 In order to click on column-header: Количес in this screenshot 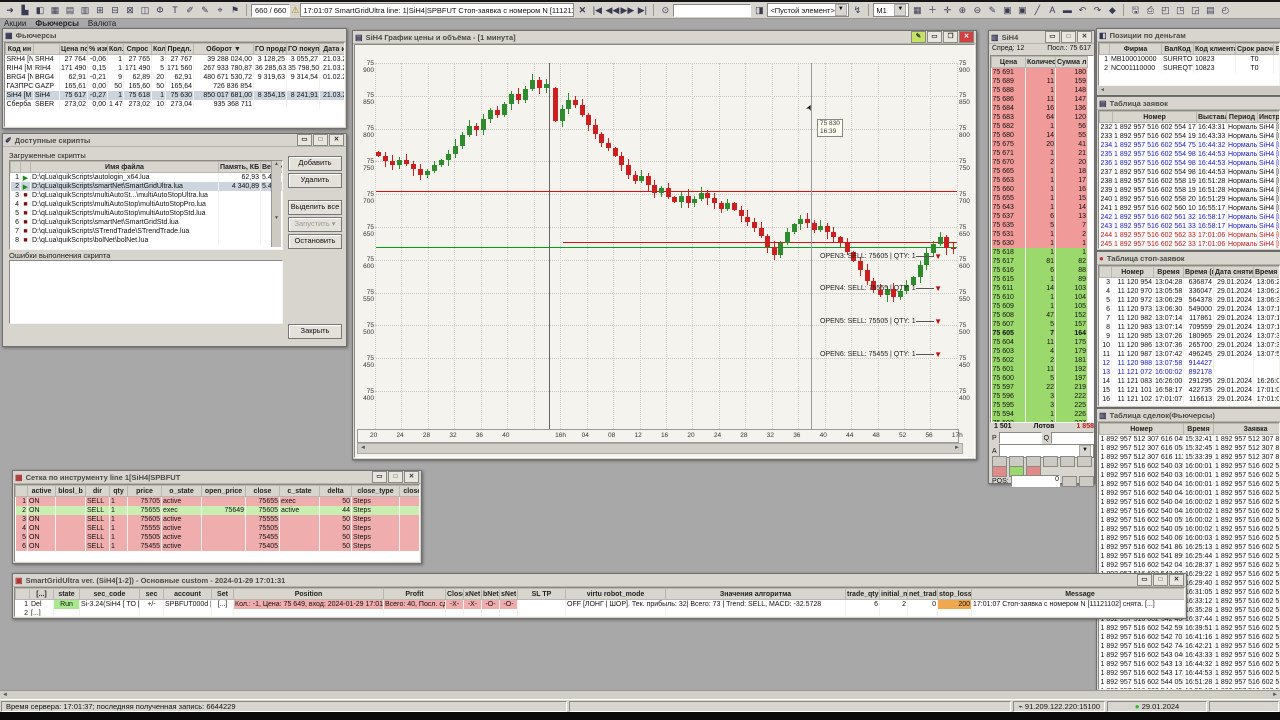, I will do `click(1040, 62)`.